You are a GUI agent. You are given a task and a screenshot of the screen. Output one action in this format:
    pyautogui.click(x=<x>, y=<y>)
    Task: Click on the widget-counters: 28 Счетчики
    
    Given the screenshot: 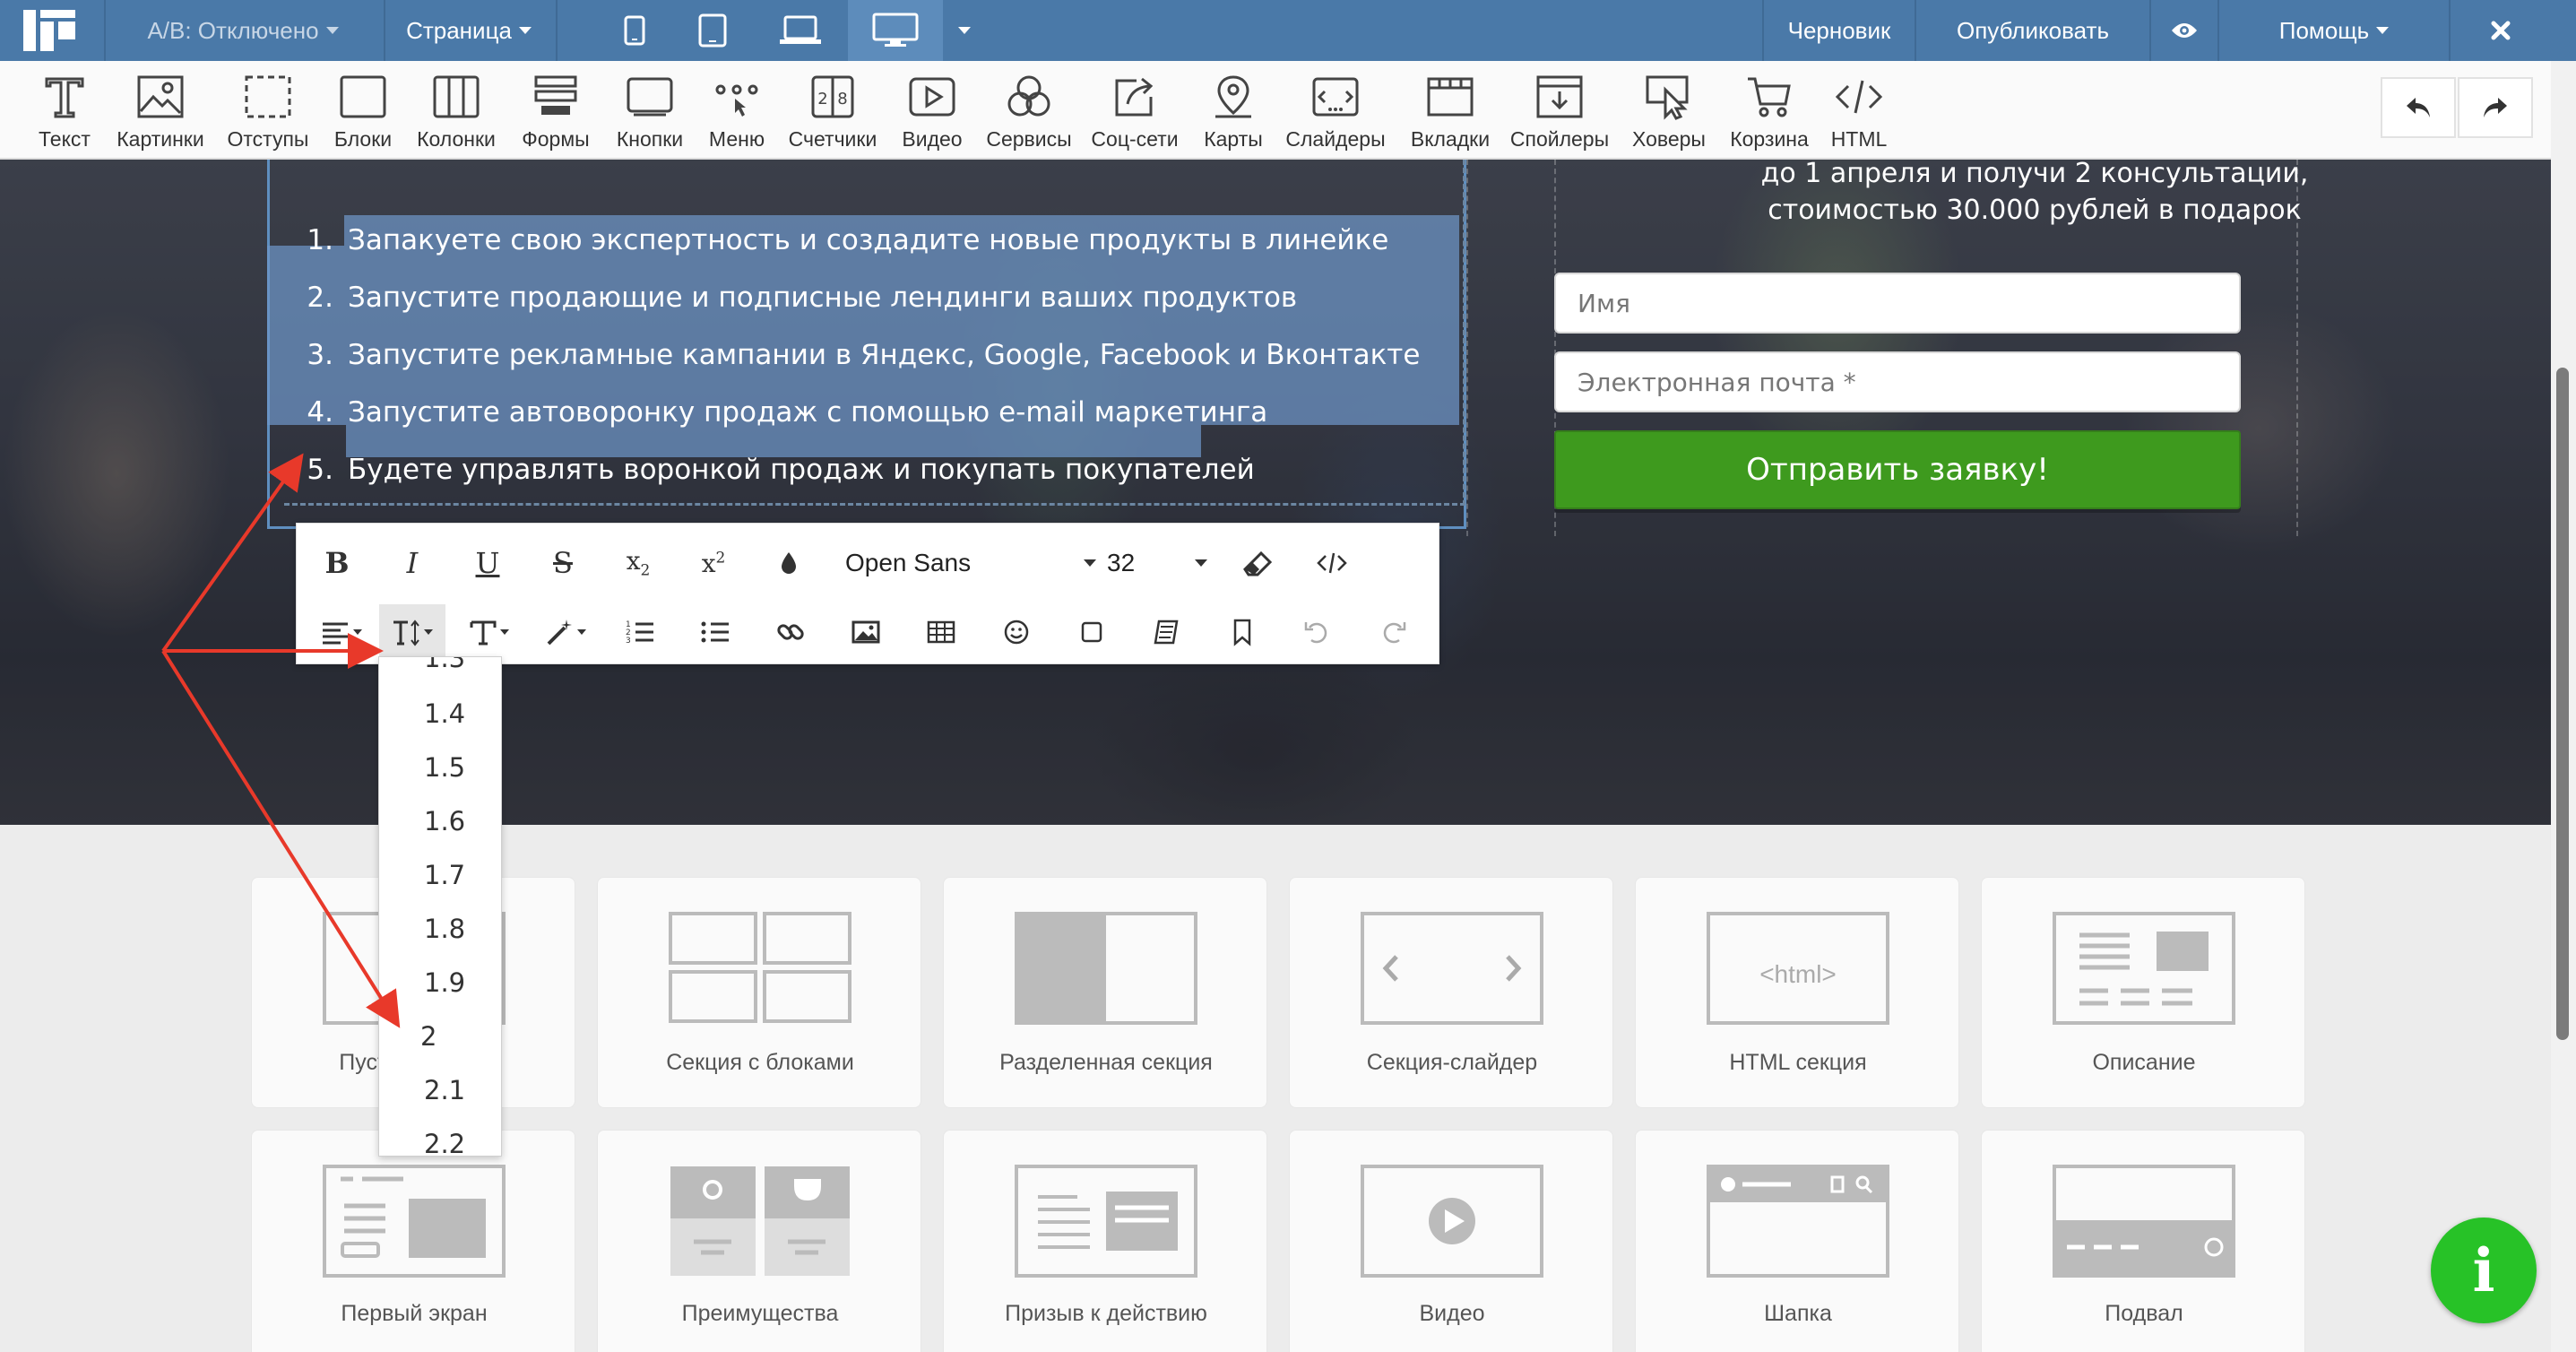 What is the action you would take?
    pyautogui.click(x=832, y=109)
    